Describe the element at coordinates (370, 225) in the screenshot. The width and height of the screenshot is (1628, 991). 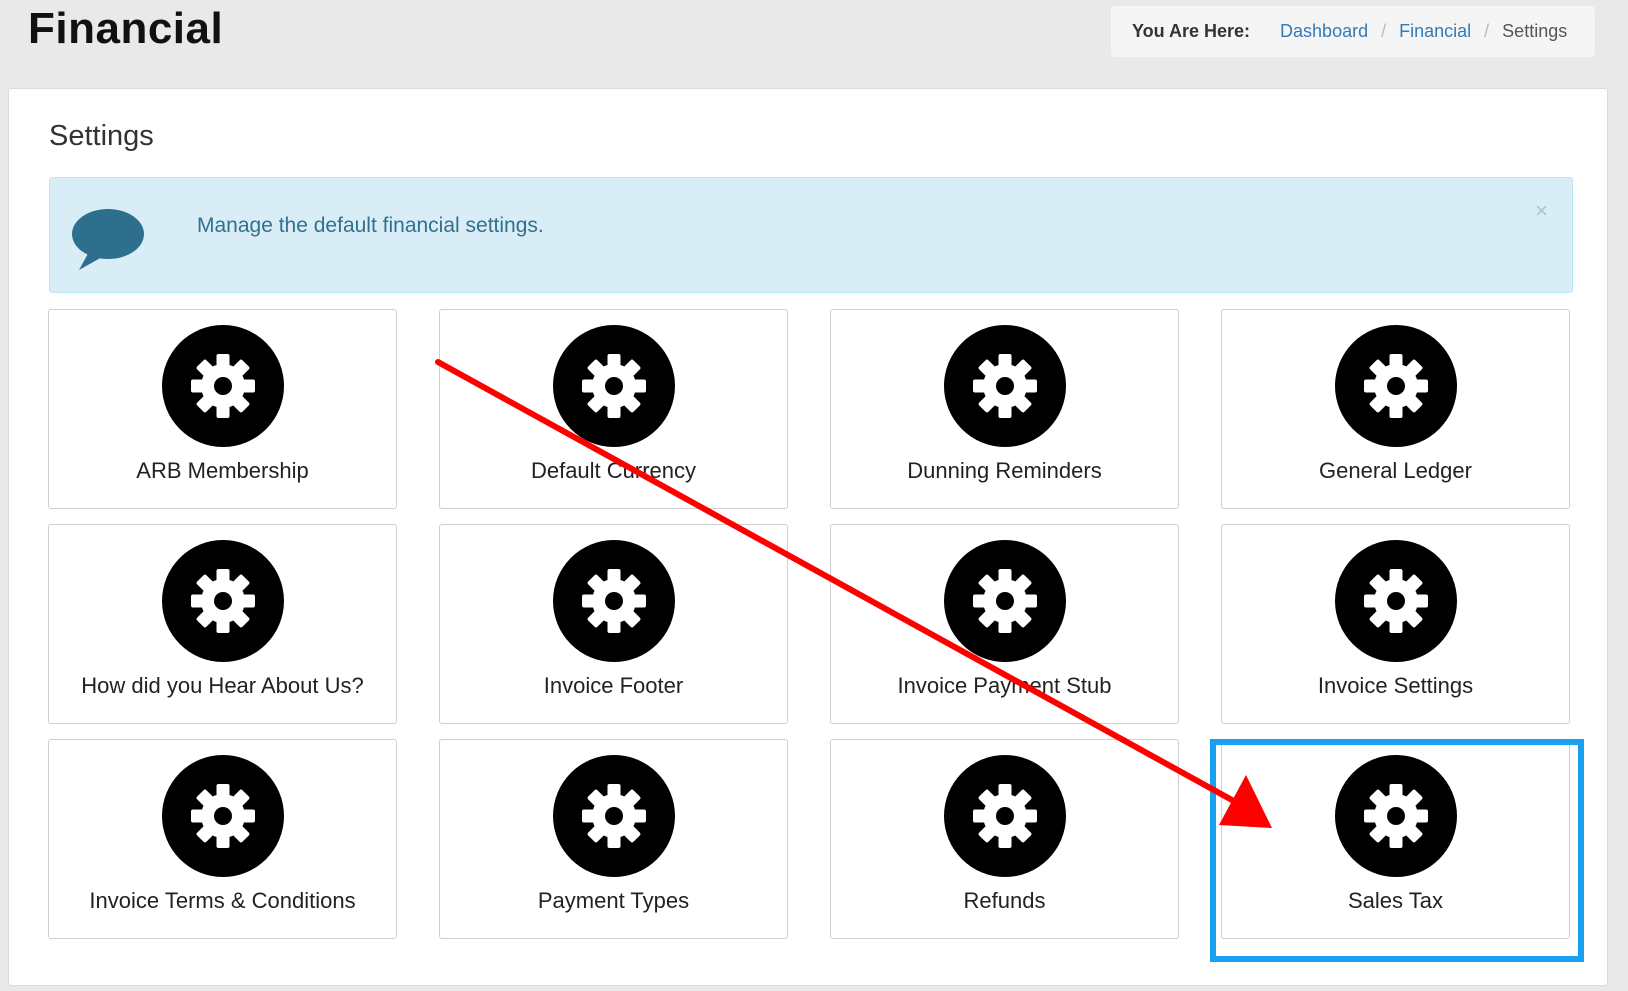
I see `alert-message: Manage the default financial settings.` at that location.